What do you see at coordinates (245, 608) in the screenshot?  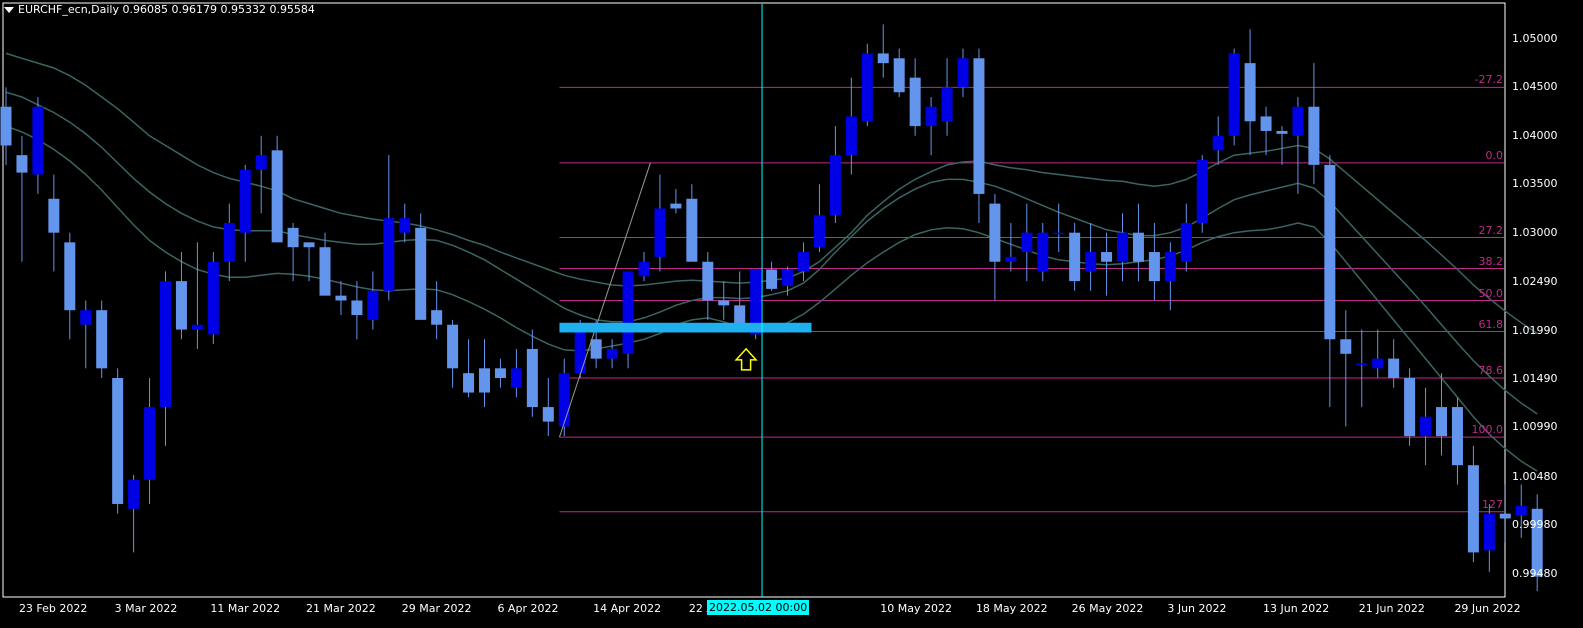 I see `date-tick-label: 11 Mar 2022` at bounding box center [245, 608].